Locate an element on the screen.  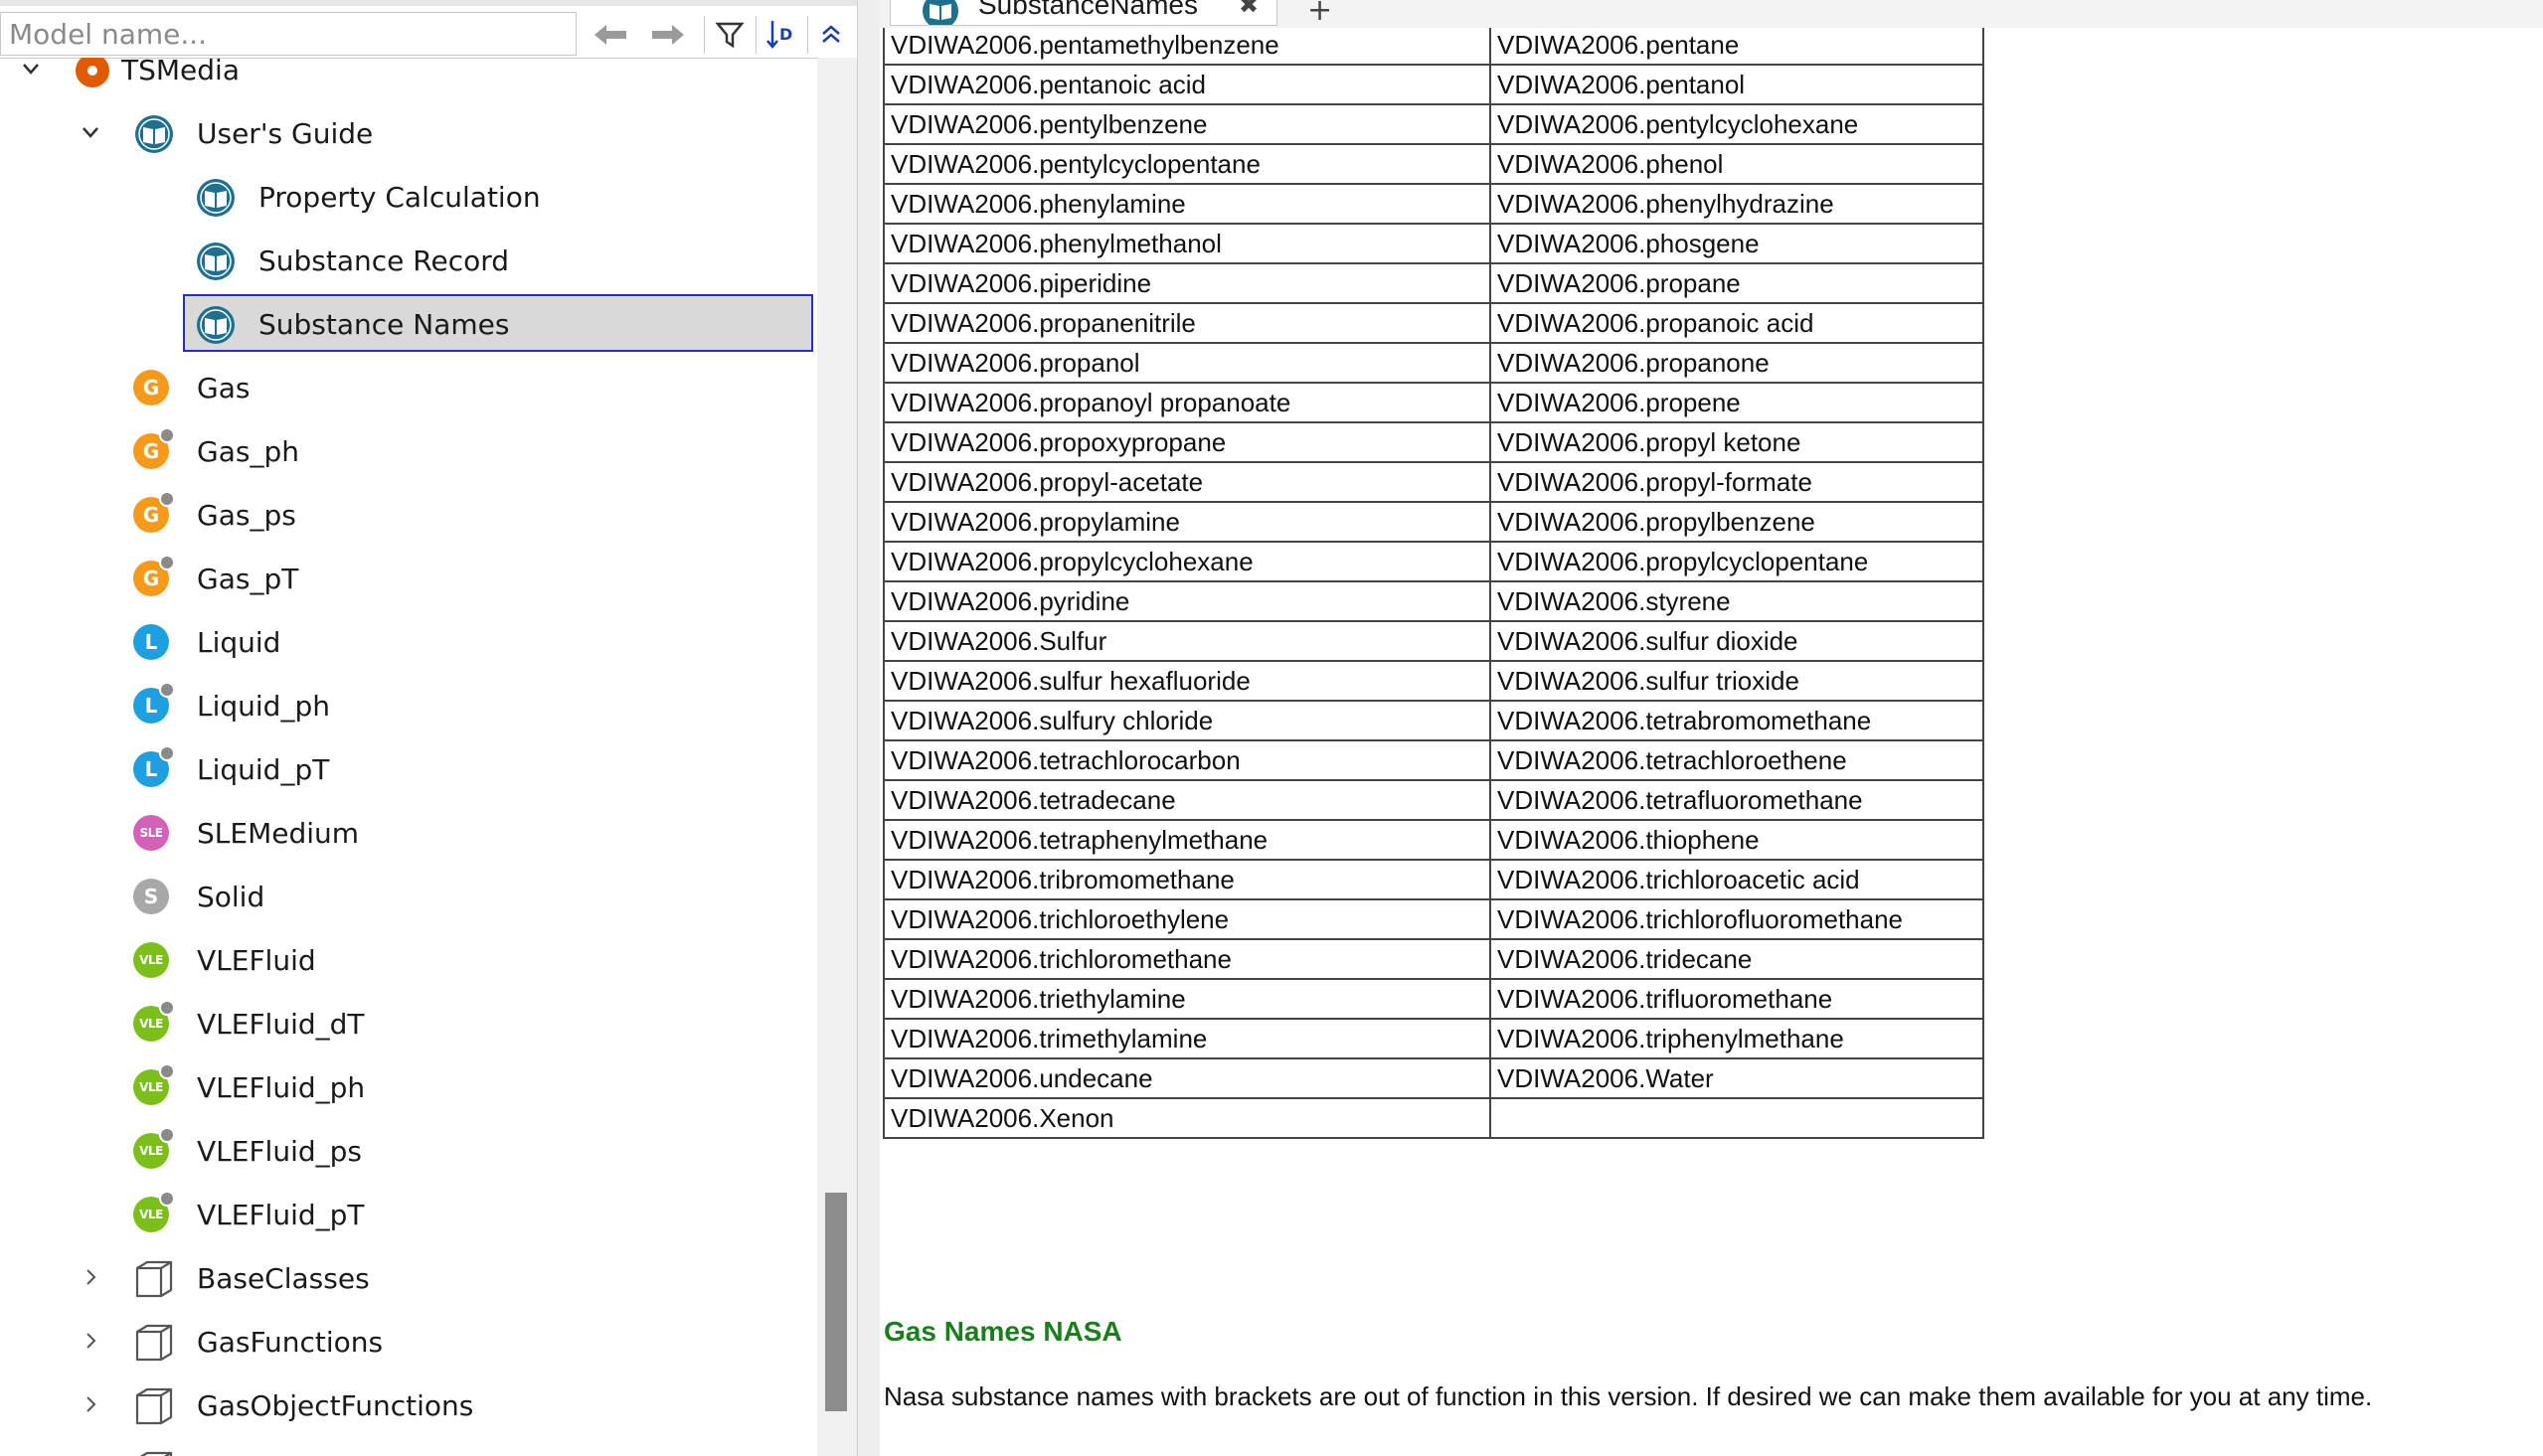
arrow-left-icon is located at coordinates (610, 35).